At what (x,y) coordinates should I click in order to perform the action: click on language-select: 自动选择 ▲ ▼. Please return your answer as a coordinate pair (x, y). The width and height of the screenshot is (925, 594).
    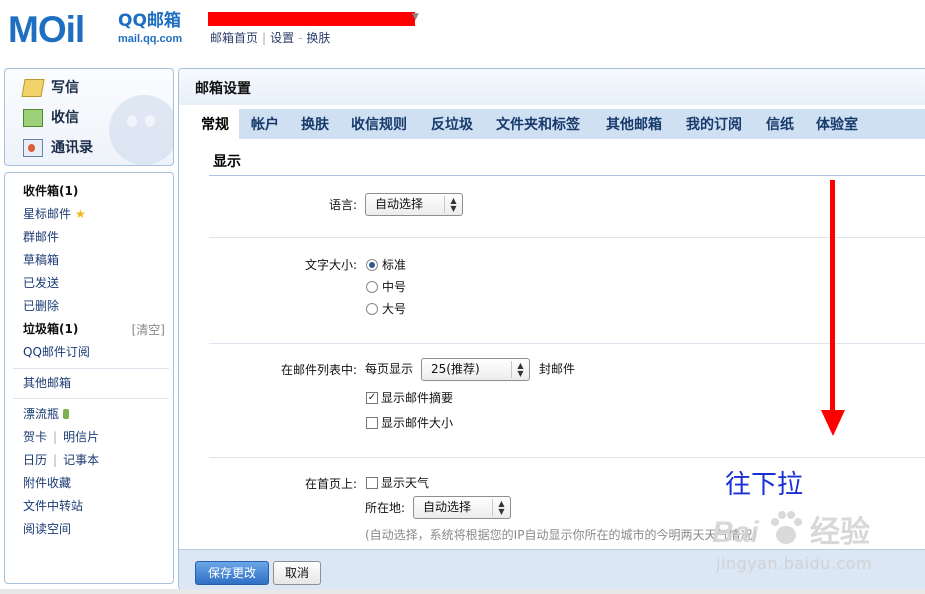
    Looking at the image, I should click on (414, 204).